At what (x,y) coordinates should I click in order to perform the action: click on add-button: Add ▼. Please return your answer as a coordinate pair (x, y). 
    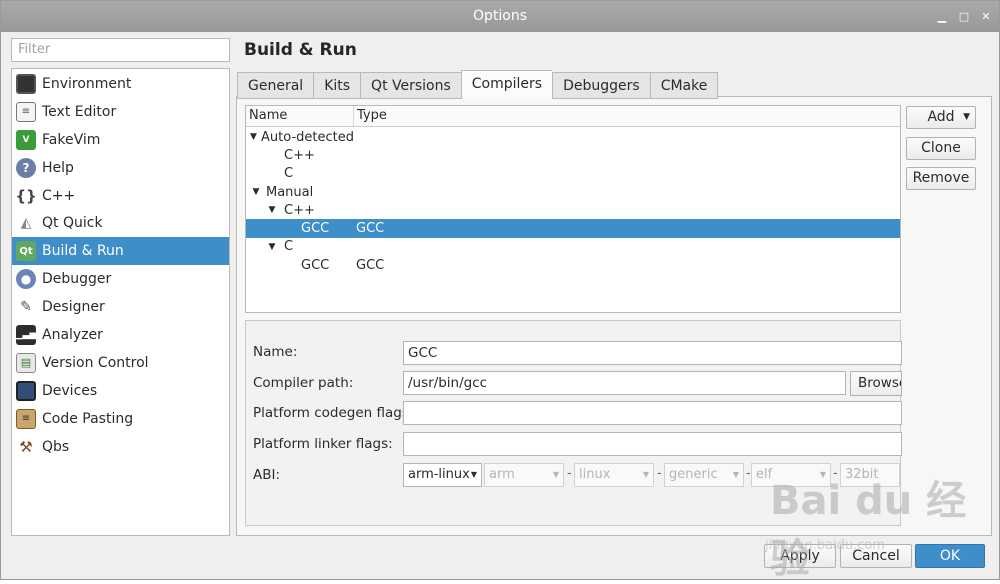
    Looking at the image, I should click on (941, 117).